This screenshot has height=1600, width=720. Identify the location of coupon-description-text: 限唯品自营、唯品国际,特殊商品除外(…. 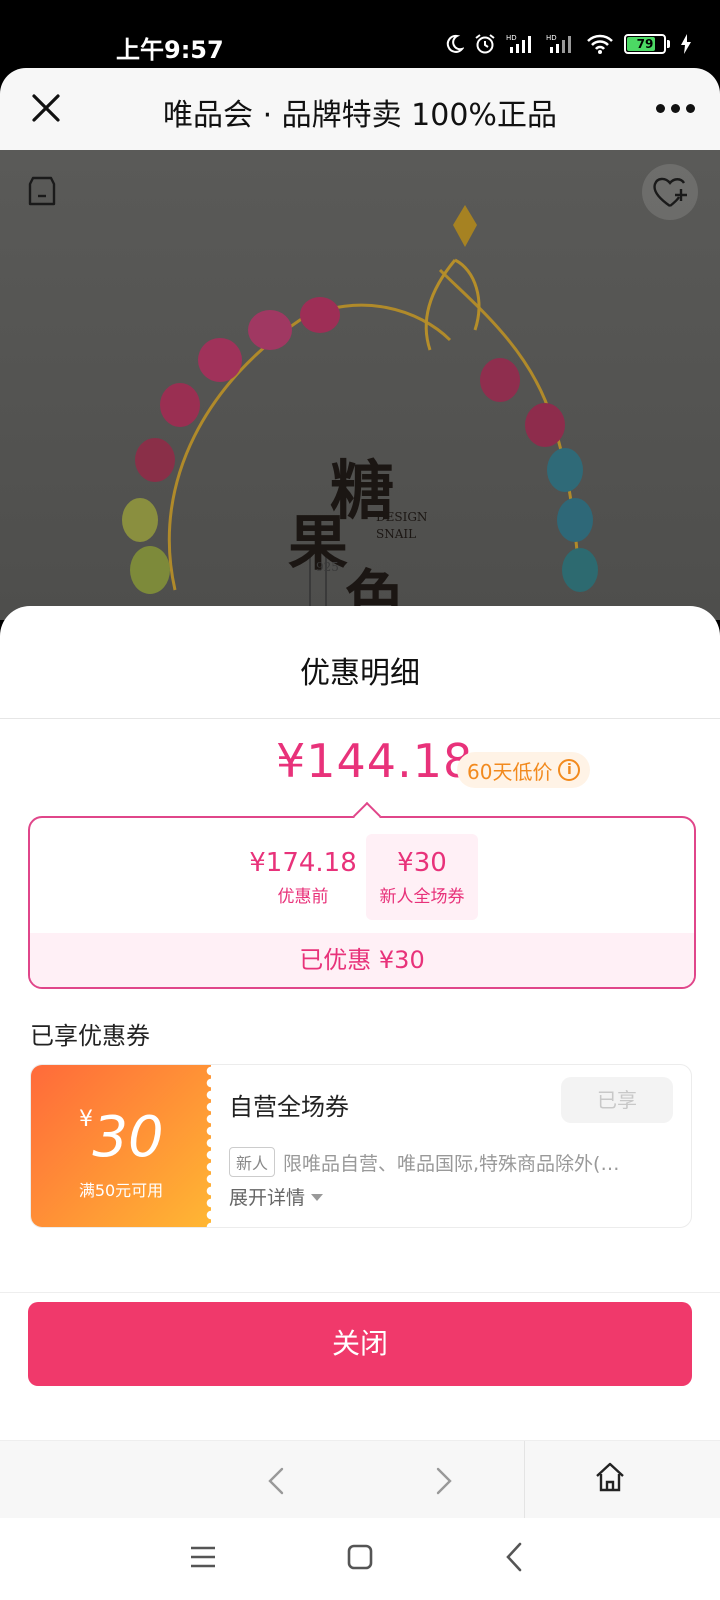
(451, 1163).